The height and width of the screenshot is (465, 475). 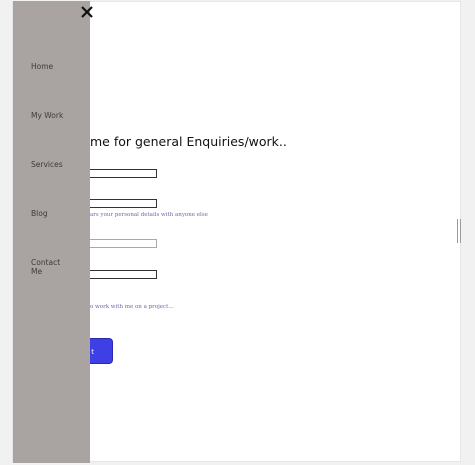 I want to click on subject-field, so click(x=122, y=243).